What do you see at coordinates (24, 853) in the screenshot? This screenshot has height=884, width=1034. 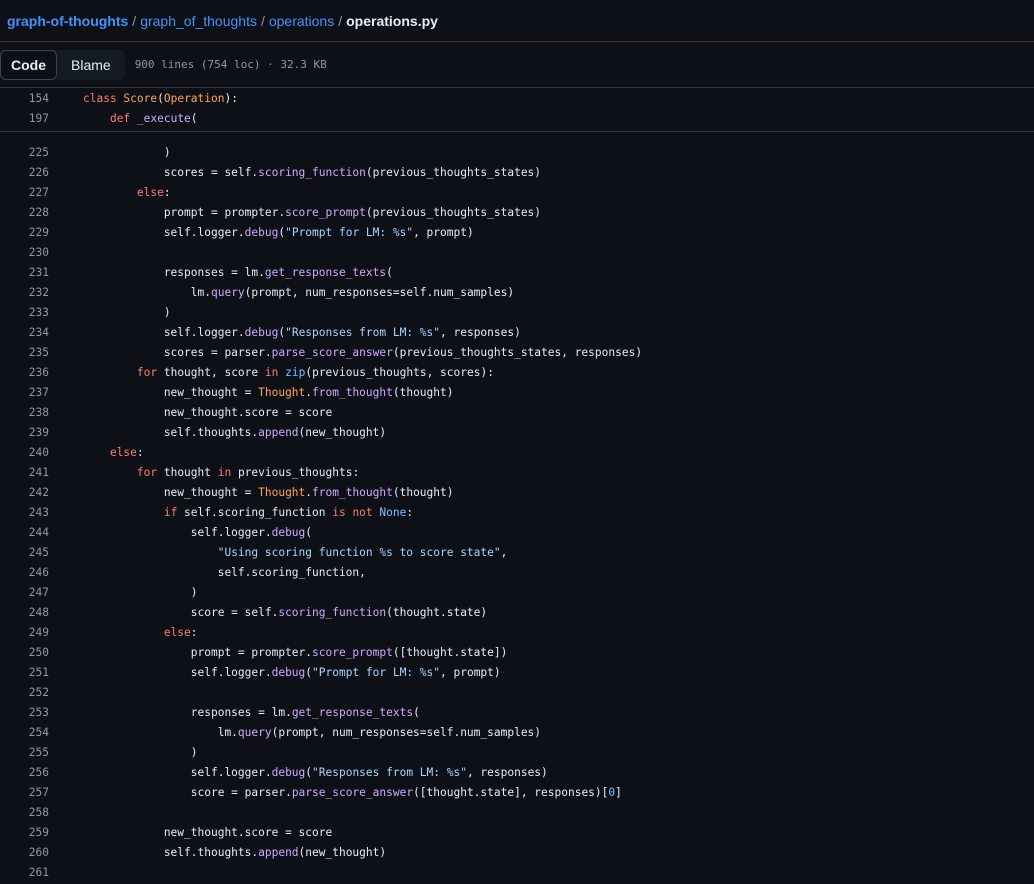 I see `line-number: 260` at bounding box center [24, 853].